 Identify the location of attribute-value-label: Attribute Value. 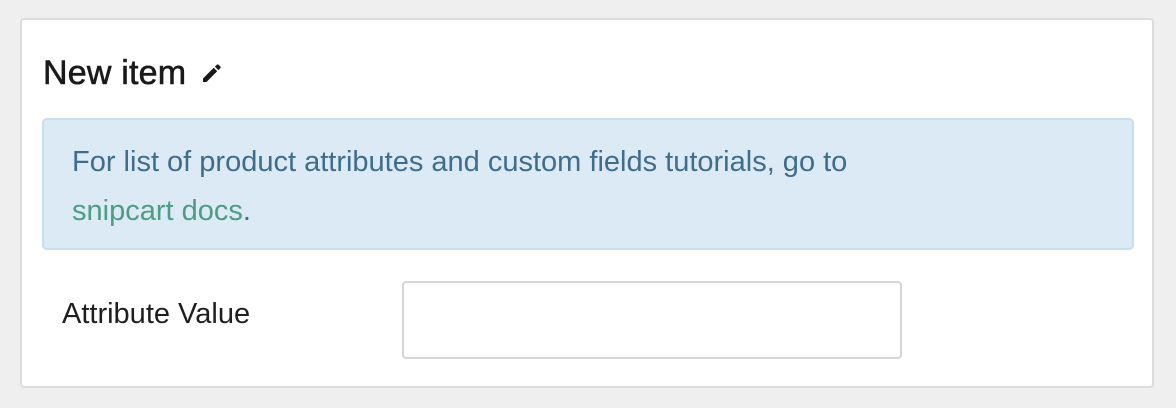
(156, 314).